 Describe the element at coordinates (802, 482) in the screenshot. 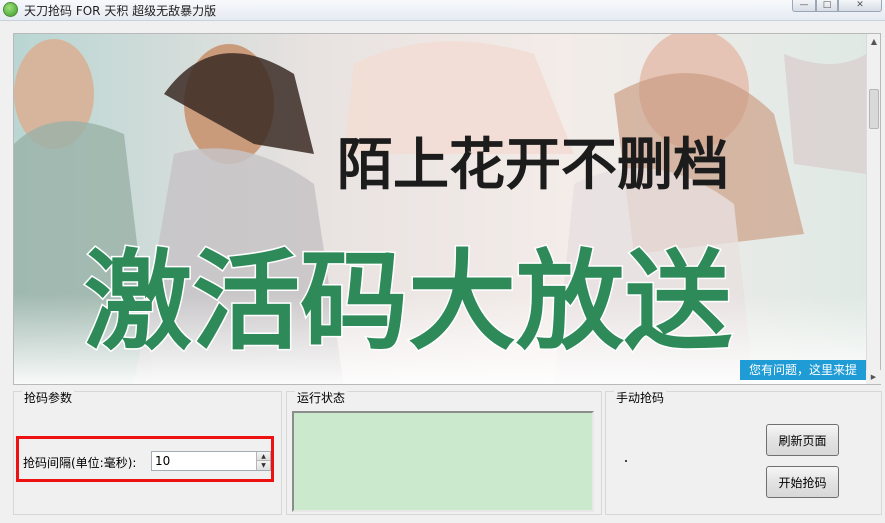

I see `start-grab-button: 开始抢码` at that location.